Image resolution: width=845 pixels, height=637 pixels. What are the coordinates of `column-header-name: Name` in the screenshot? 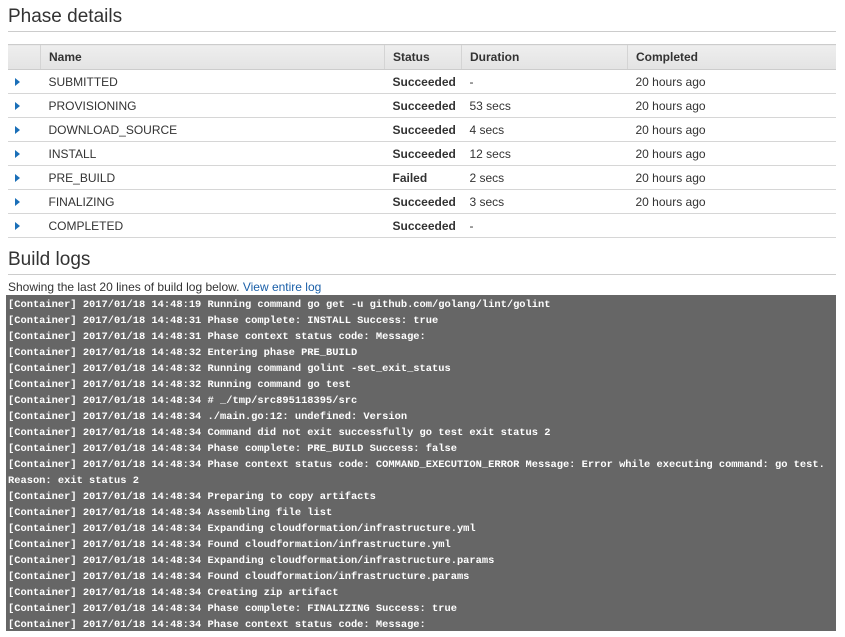 It's located at (212, 57).